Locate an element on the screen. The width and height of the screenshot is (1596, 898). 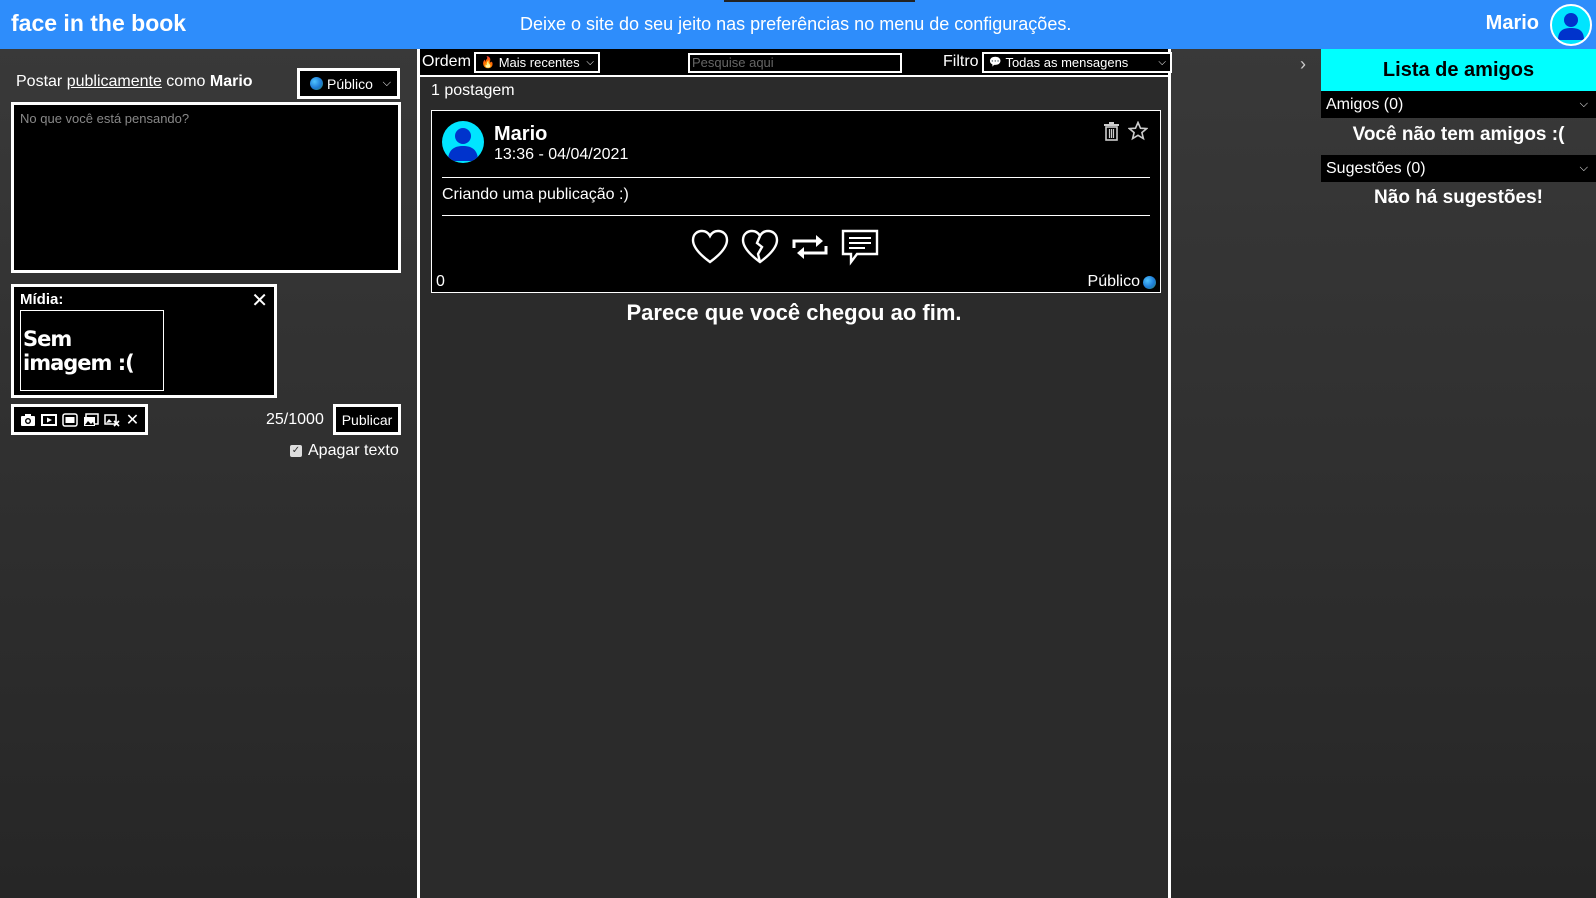
fire-icon: 🔥 is located at coordinates (488, 63).